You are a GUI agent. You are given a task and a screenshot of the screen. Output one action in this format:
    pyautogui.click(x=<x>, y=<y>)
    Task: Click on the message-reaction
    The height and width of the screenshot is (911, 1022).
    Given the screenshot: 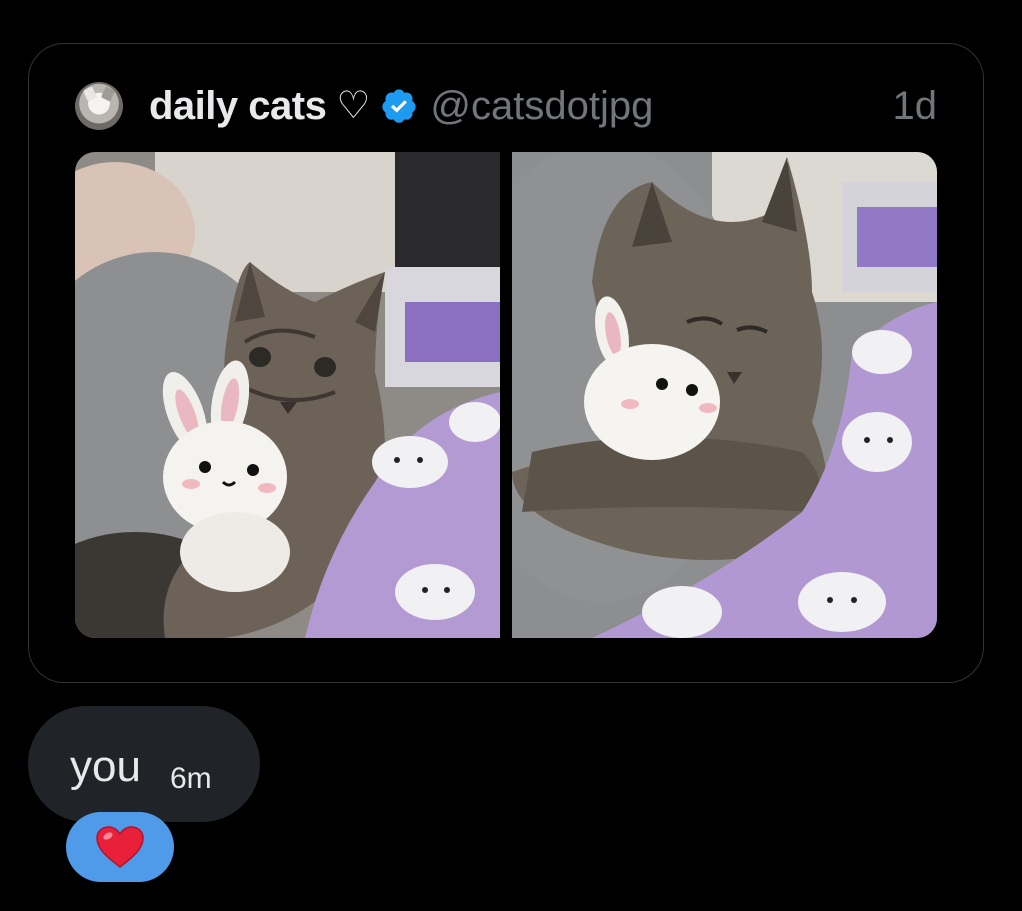 What is the action you would take?
    pyautogui.click(x=120, y=847)
    